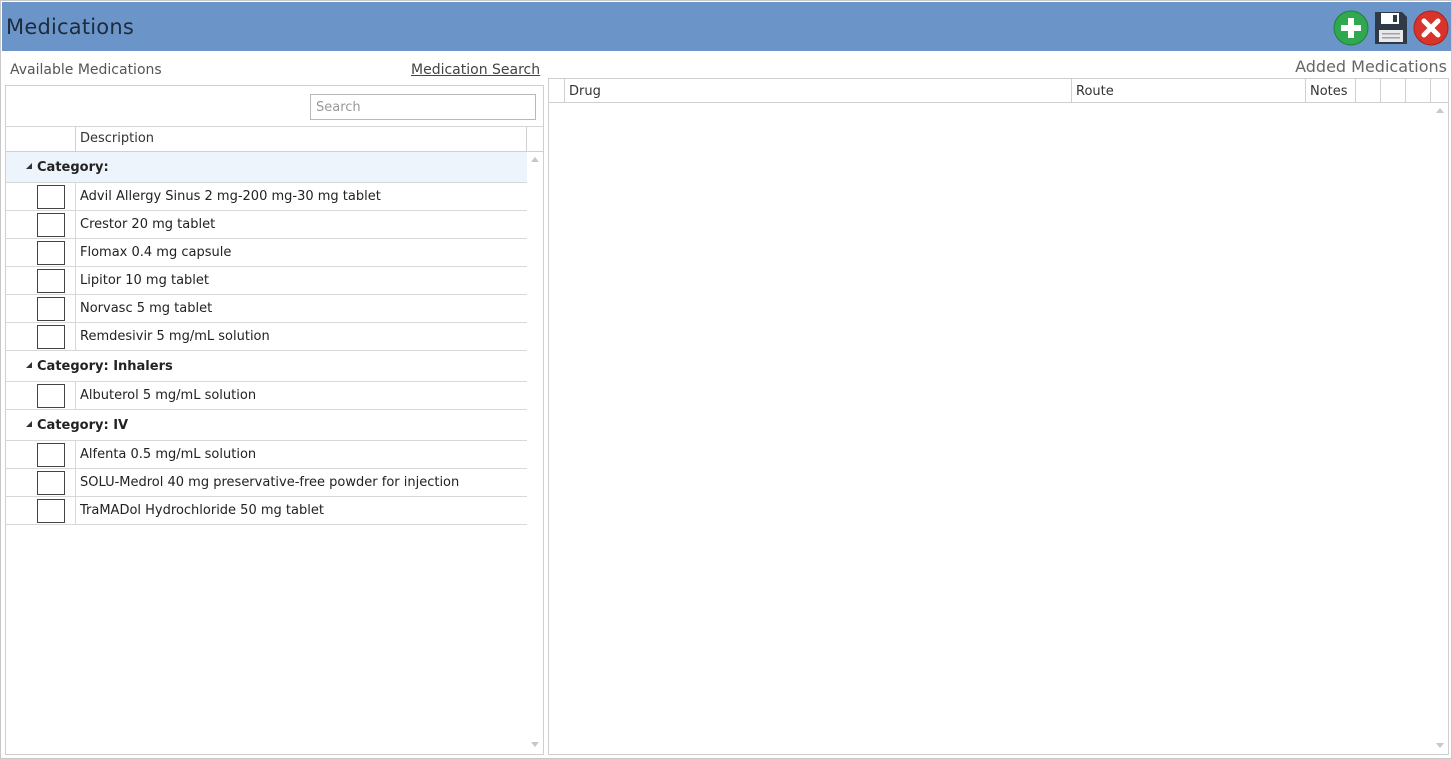 The height and width of the screenshot is (759, 1452). I want to click on row-indicator-header, so click(557, 90).